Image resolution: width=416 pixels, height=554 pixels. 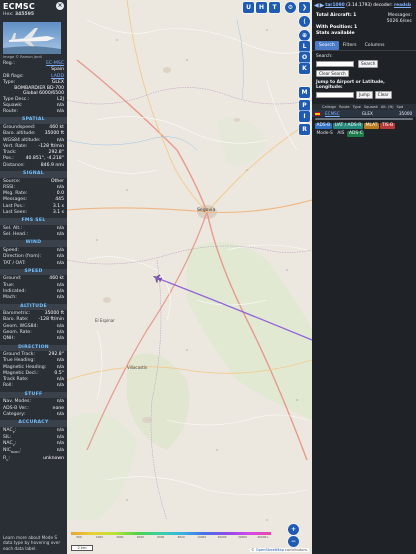 I want to click on back-icon: ⟨, so click(x=304, y=21).